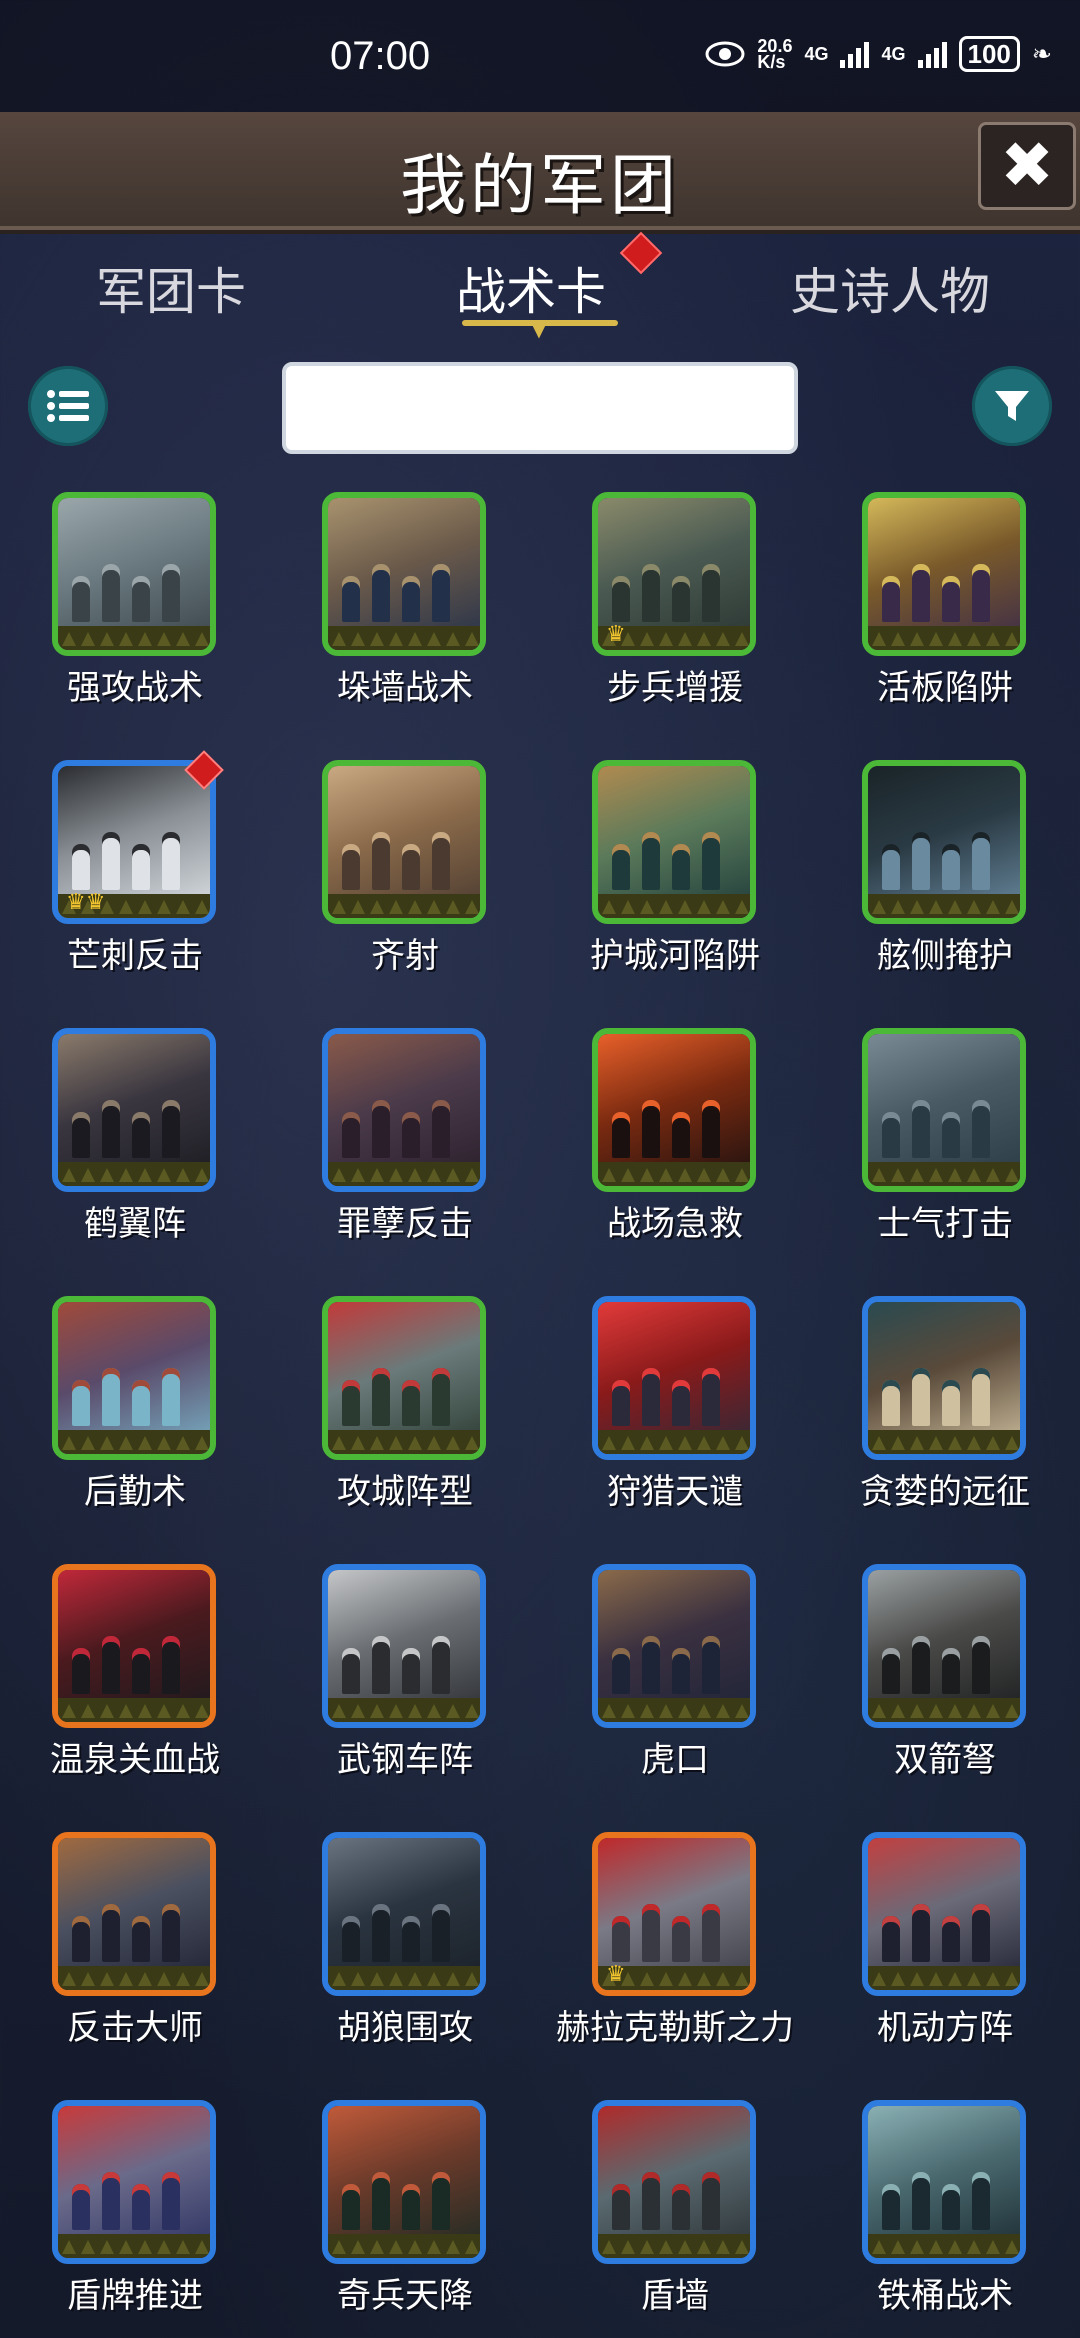 The height and width of the screenshot is (2338, 1080). What do you see at coordinates (725, 54) in the screenshot?
I see `eye-icon` at bounding box center [725, 54].